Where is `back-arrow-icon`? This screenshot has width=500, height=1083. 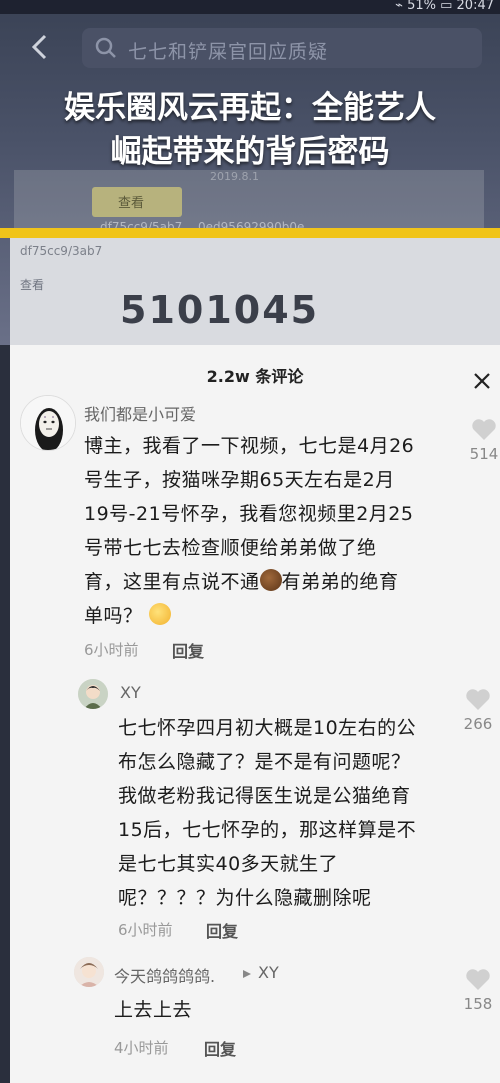
back-arrow-icon is located at coordinates (40, 47).